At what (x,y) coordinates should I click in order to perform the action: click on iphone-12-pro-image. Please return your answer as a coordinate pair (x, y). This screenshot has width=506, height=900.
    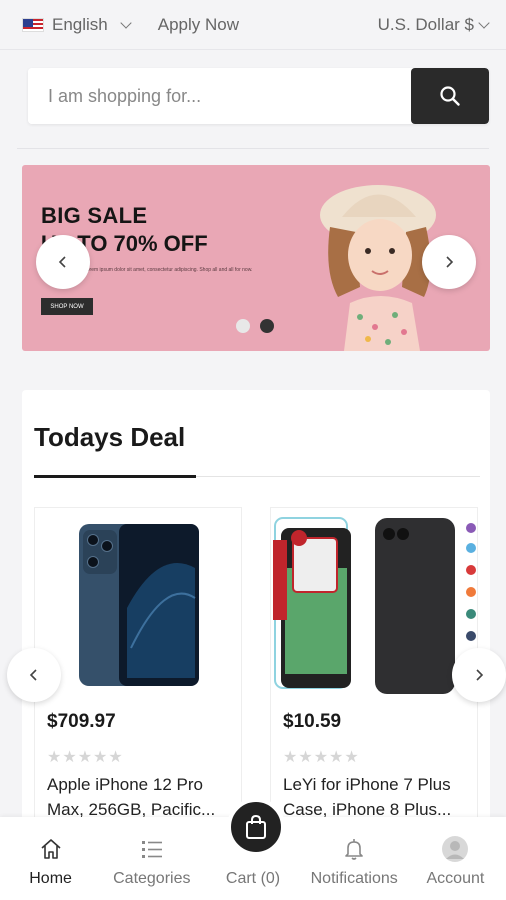
    Looking at the image, I should click on (139, 605).